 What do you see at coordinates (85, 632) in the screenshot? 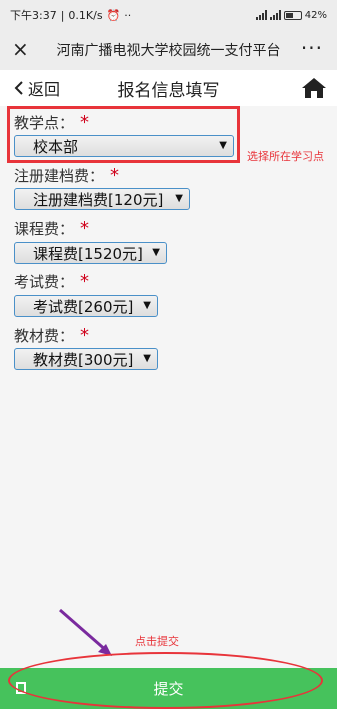
I see `arrow-annotation-icon` at bounding box center [85, 632].